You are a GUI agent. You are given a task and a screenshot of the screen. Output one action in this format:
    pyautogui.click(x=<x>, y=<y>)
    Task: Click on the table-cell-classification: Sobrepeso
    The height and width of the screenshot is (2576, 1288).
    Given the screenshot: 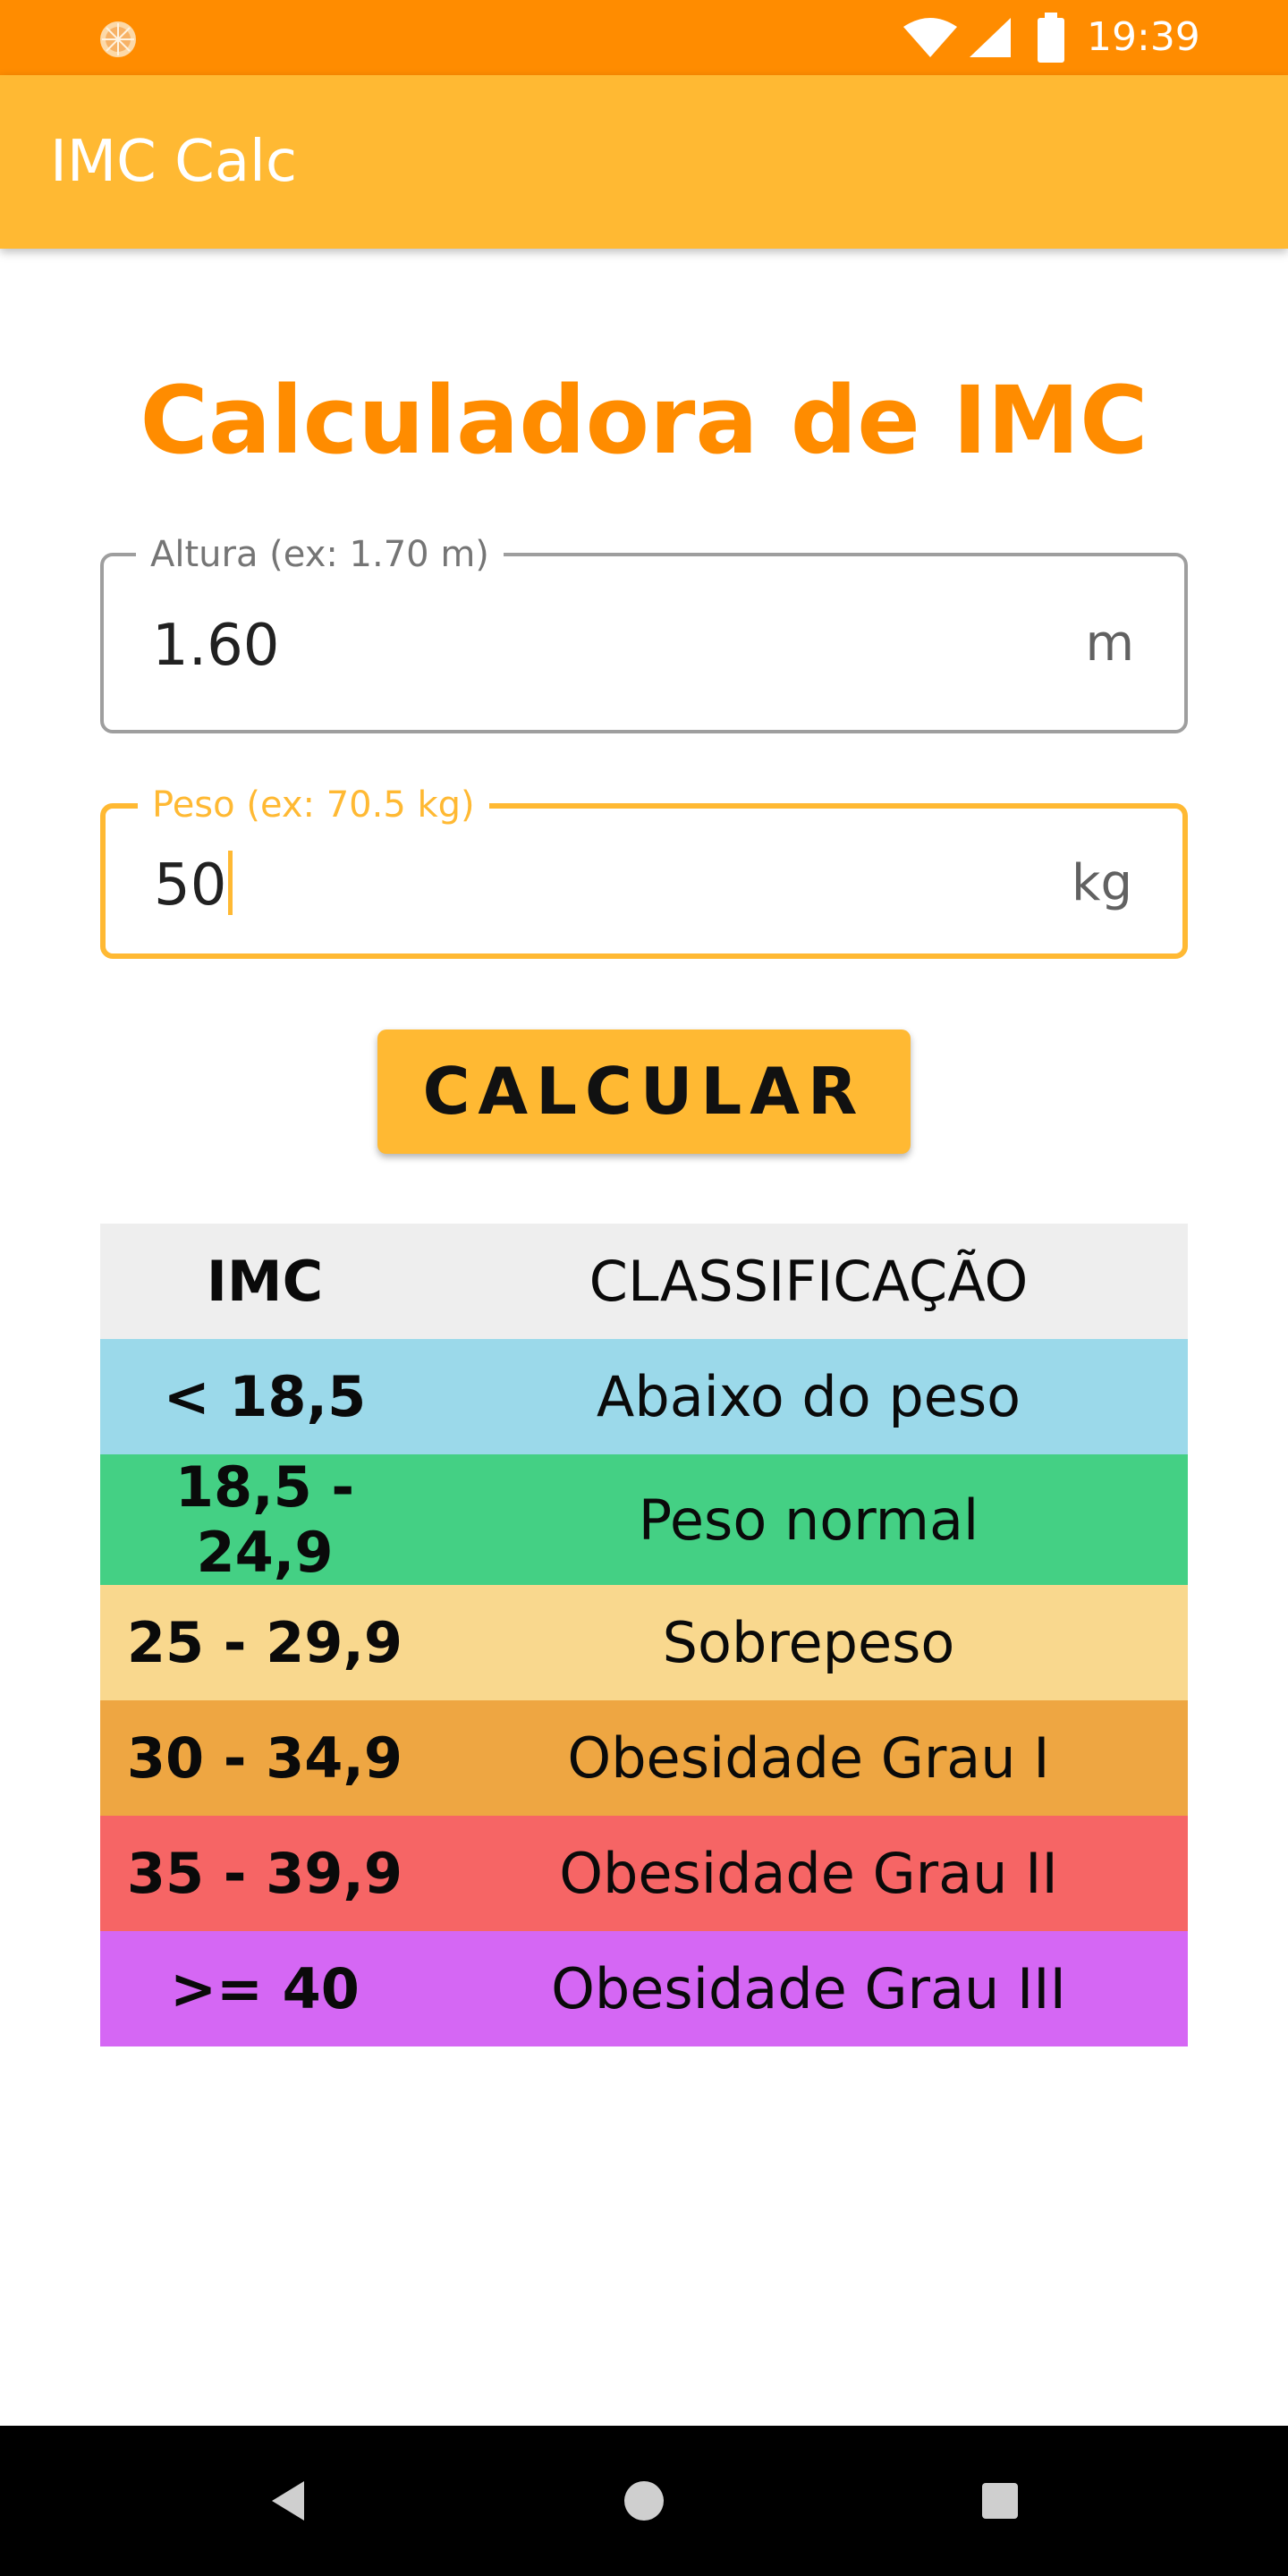 What is the action you would take?
    pyautogui.click(x=808, y=1642)
    